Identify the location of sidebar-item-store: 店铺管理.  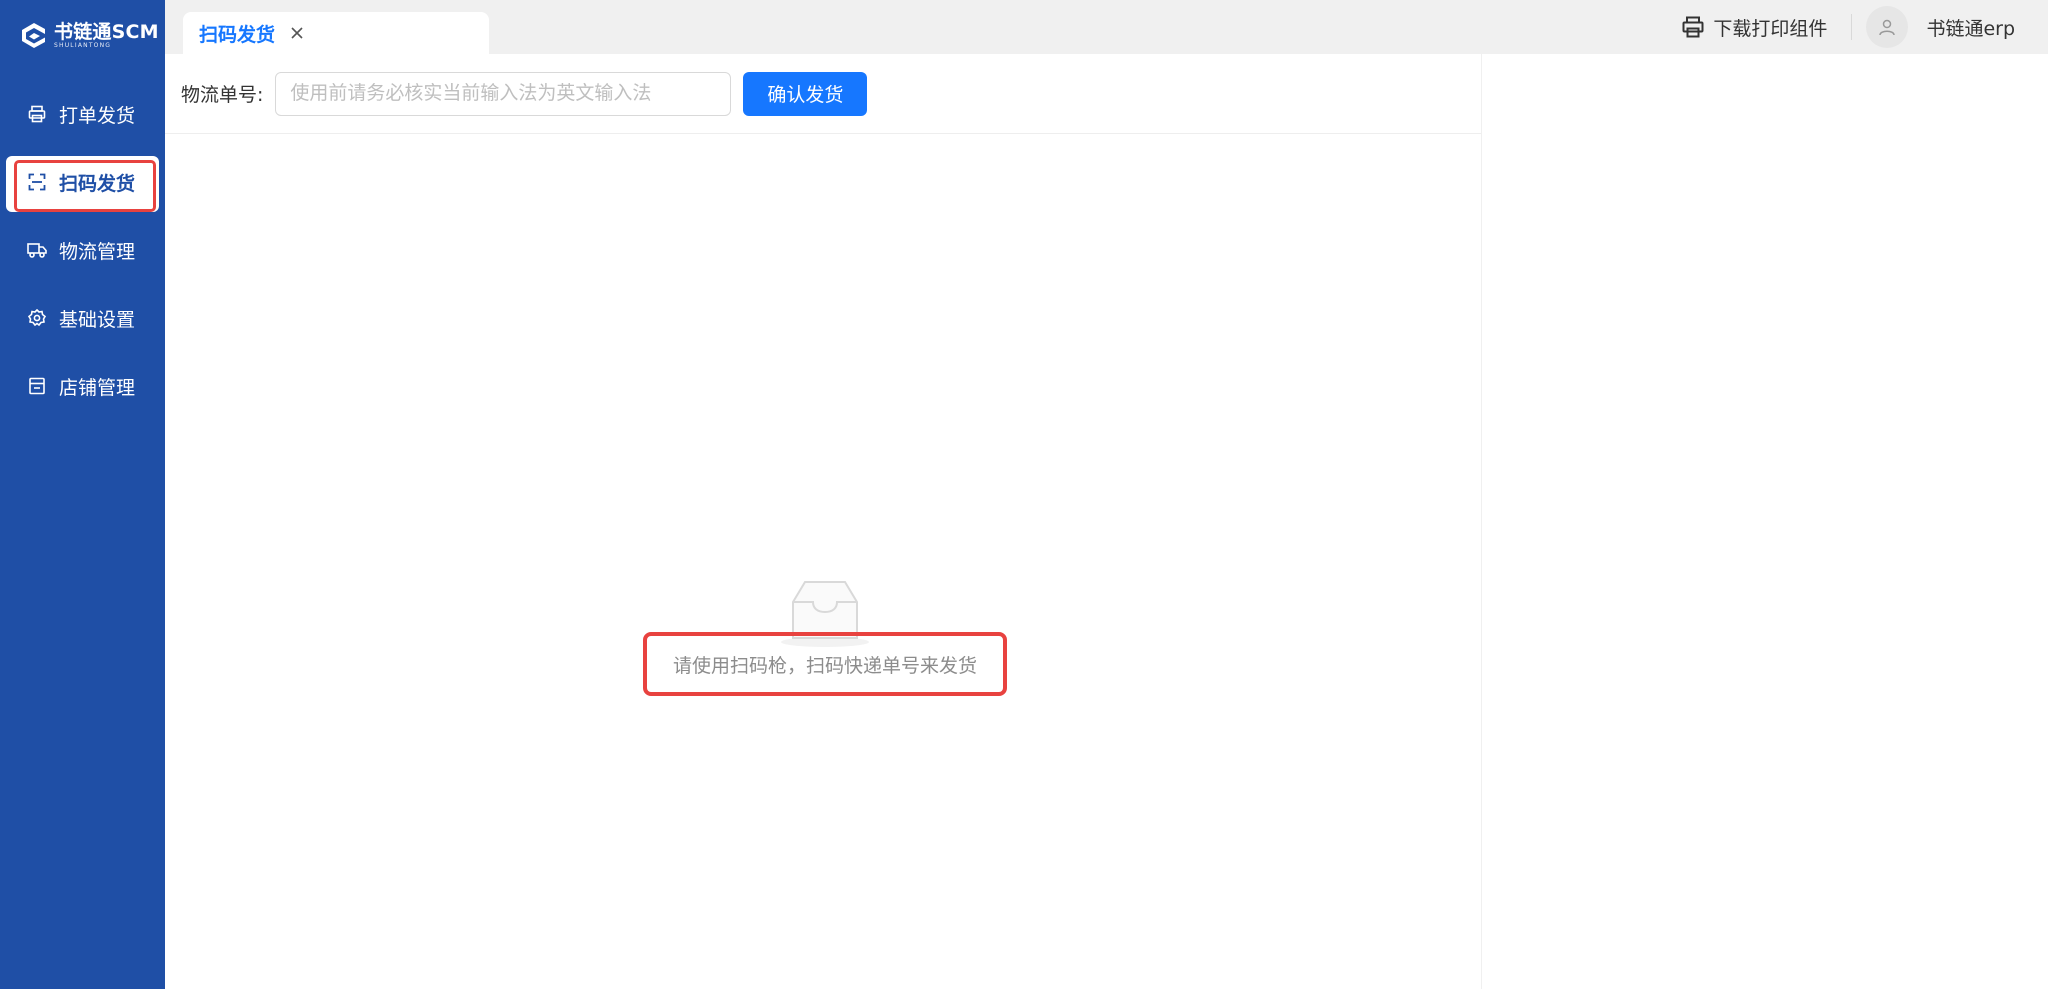
(82, 386).